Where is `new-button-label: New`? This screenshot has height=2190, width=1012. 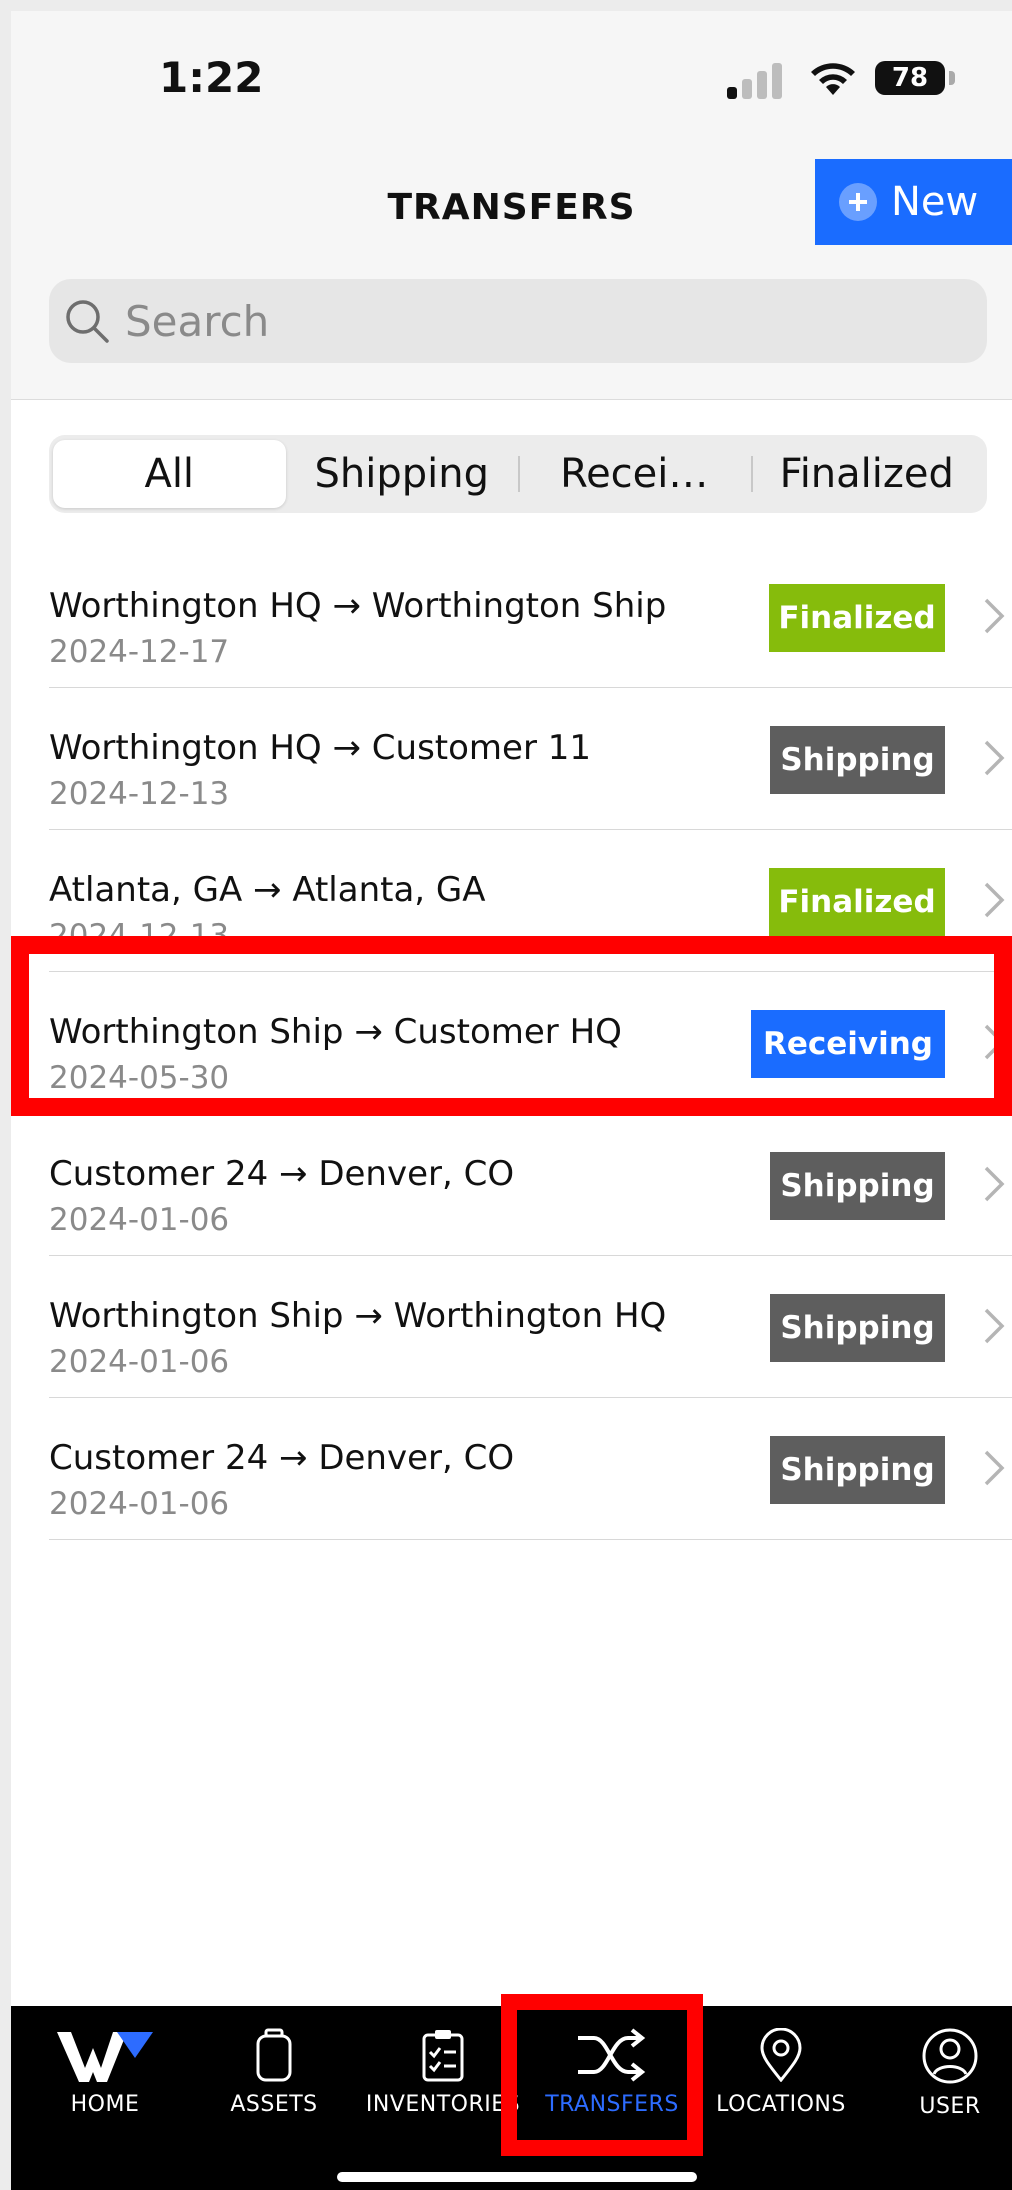 new-button-label: New is located at coordinates (935, 202).